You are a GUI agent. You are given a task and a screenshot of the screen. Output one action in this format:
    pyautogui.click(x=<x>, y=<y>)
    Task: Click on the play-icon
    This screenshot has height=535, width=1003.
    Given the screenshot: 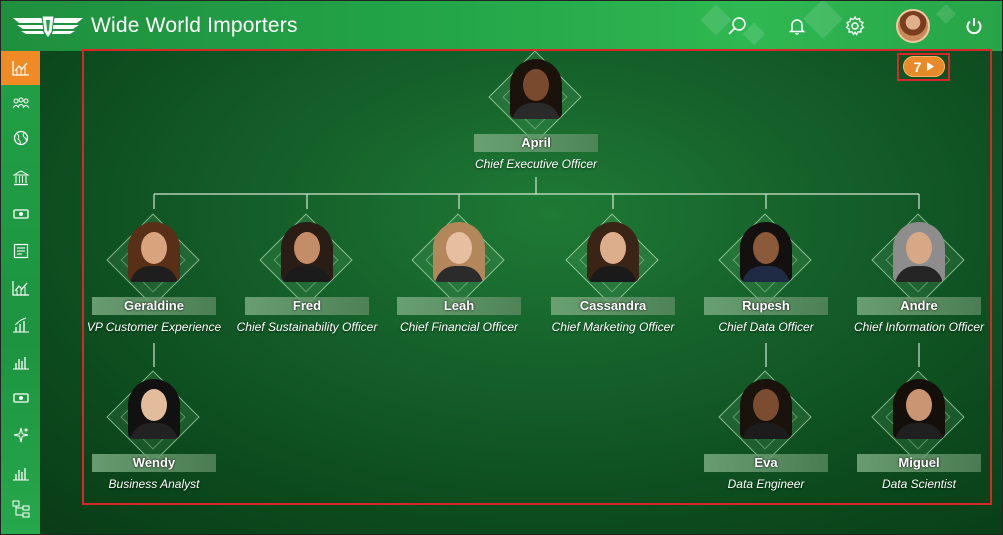 What is the action you would take?
    pyautogui.click(x=931, y=66)
    